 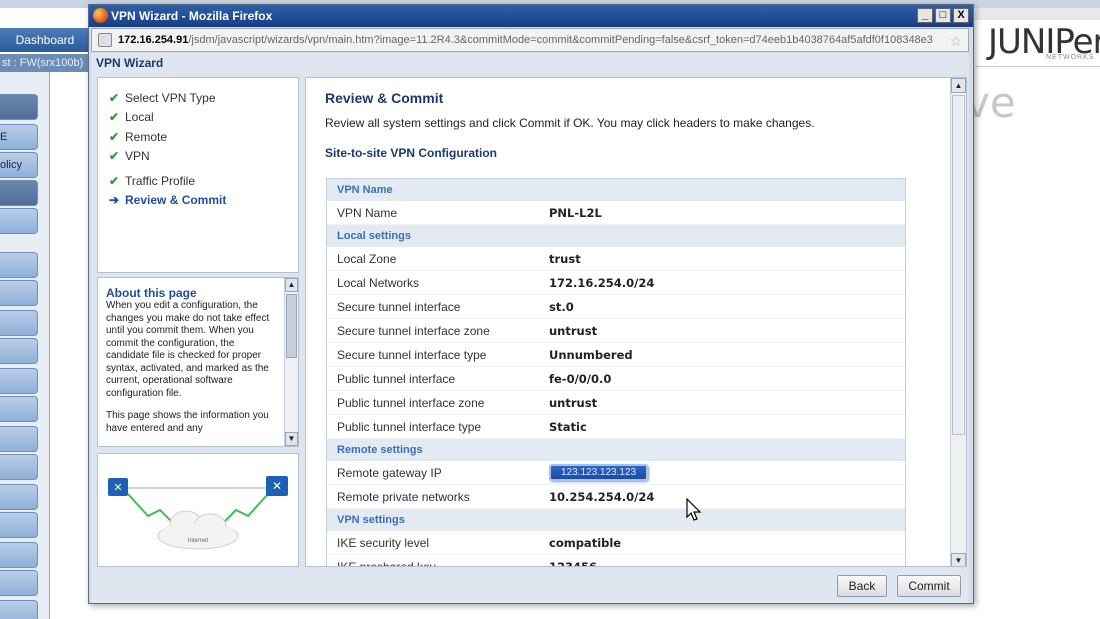 I want to click on site-identity-icon, so click(x=105, y=40).